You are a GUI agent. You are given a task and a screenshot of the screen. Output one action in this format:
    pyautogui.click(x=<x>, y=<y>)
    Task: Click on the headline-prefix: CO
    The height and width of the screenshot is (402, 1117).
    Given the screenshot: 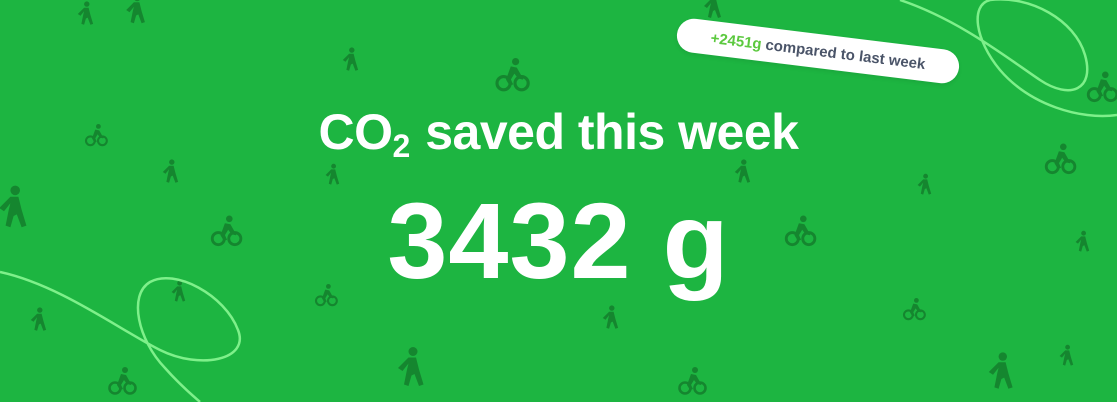 What is the action you would take?
    pyautogui.click(x=356, y=132)
    